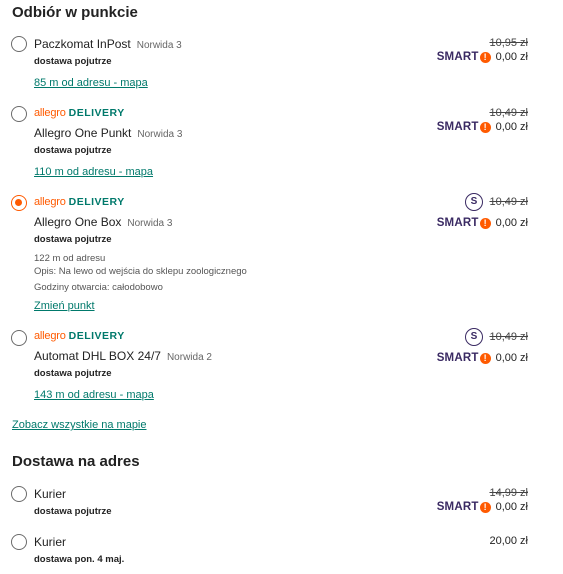 This screenshot has width=563, height=574. I want to click on radio-paczkomat-inpost, so click(19, 44).